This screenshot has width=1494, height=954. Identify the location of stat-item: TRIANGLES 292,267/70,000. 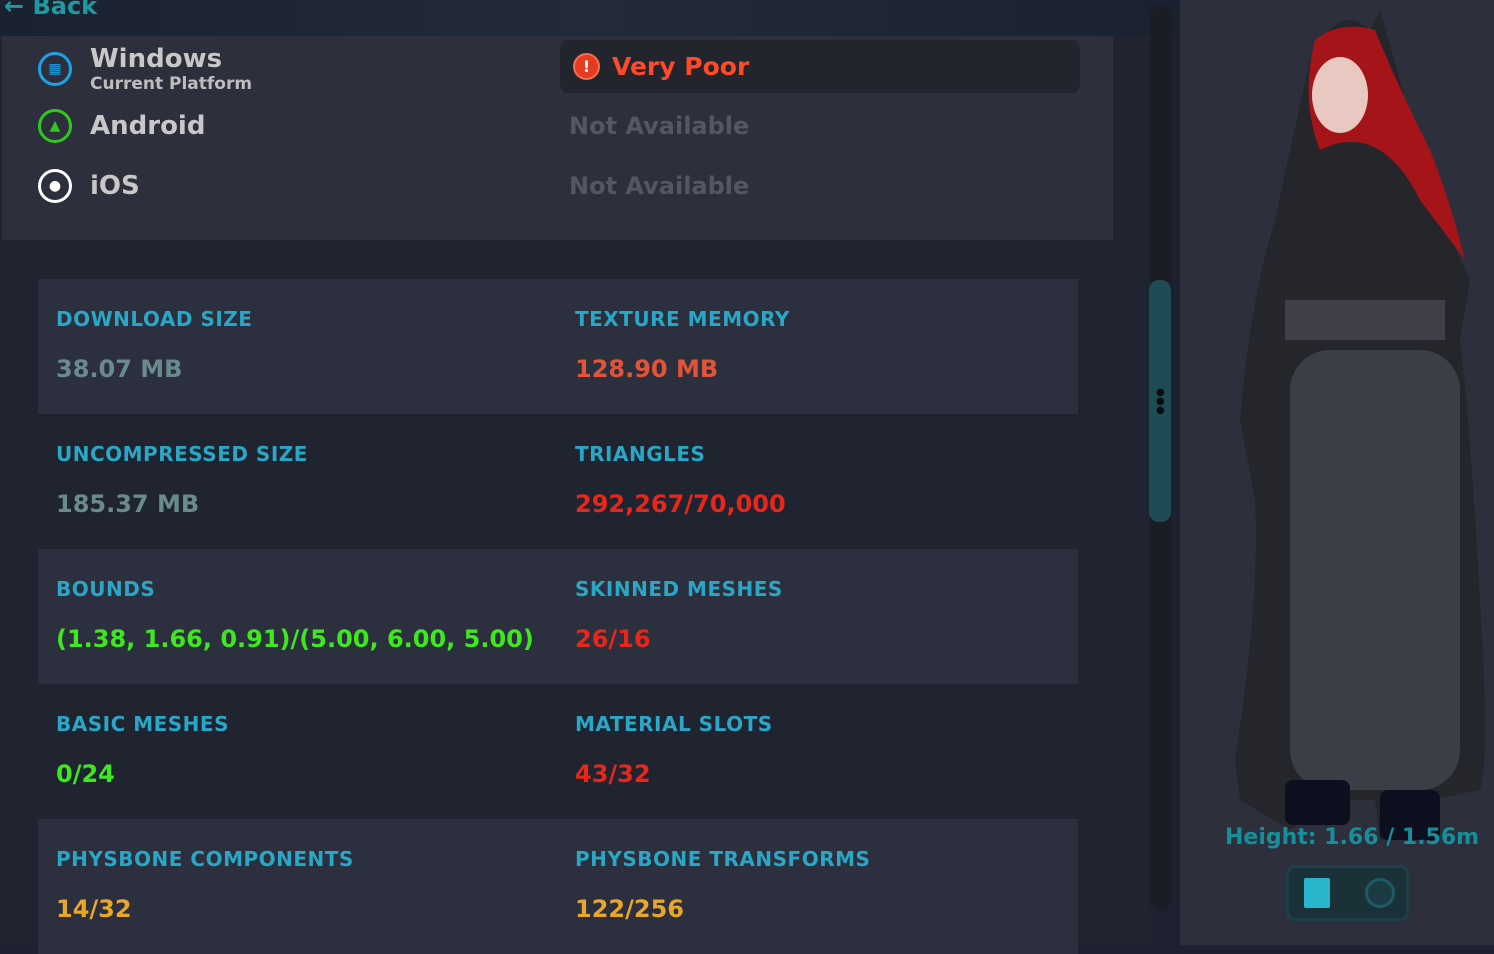
(680, 480).